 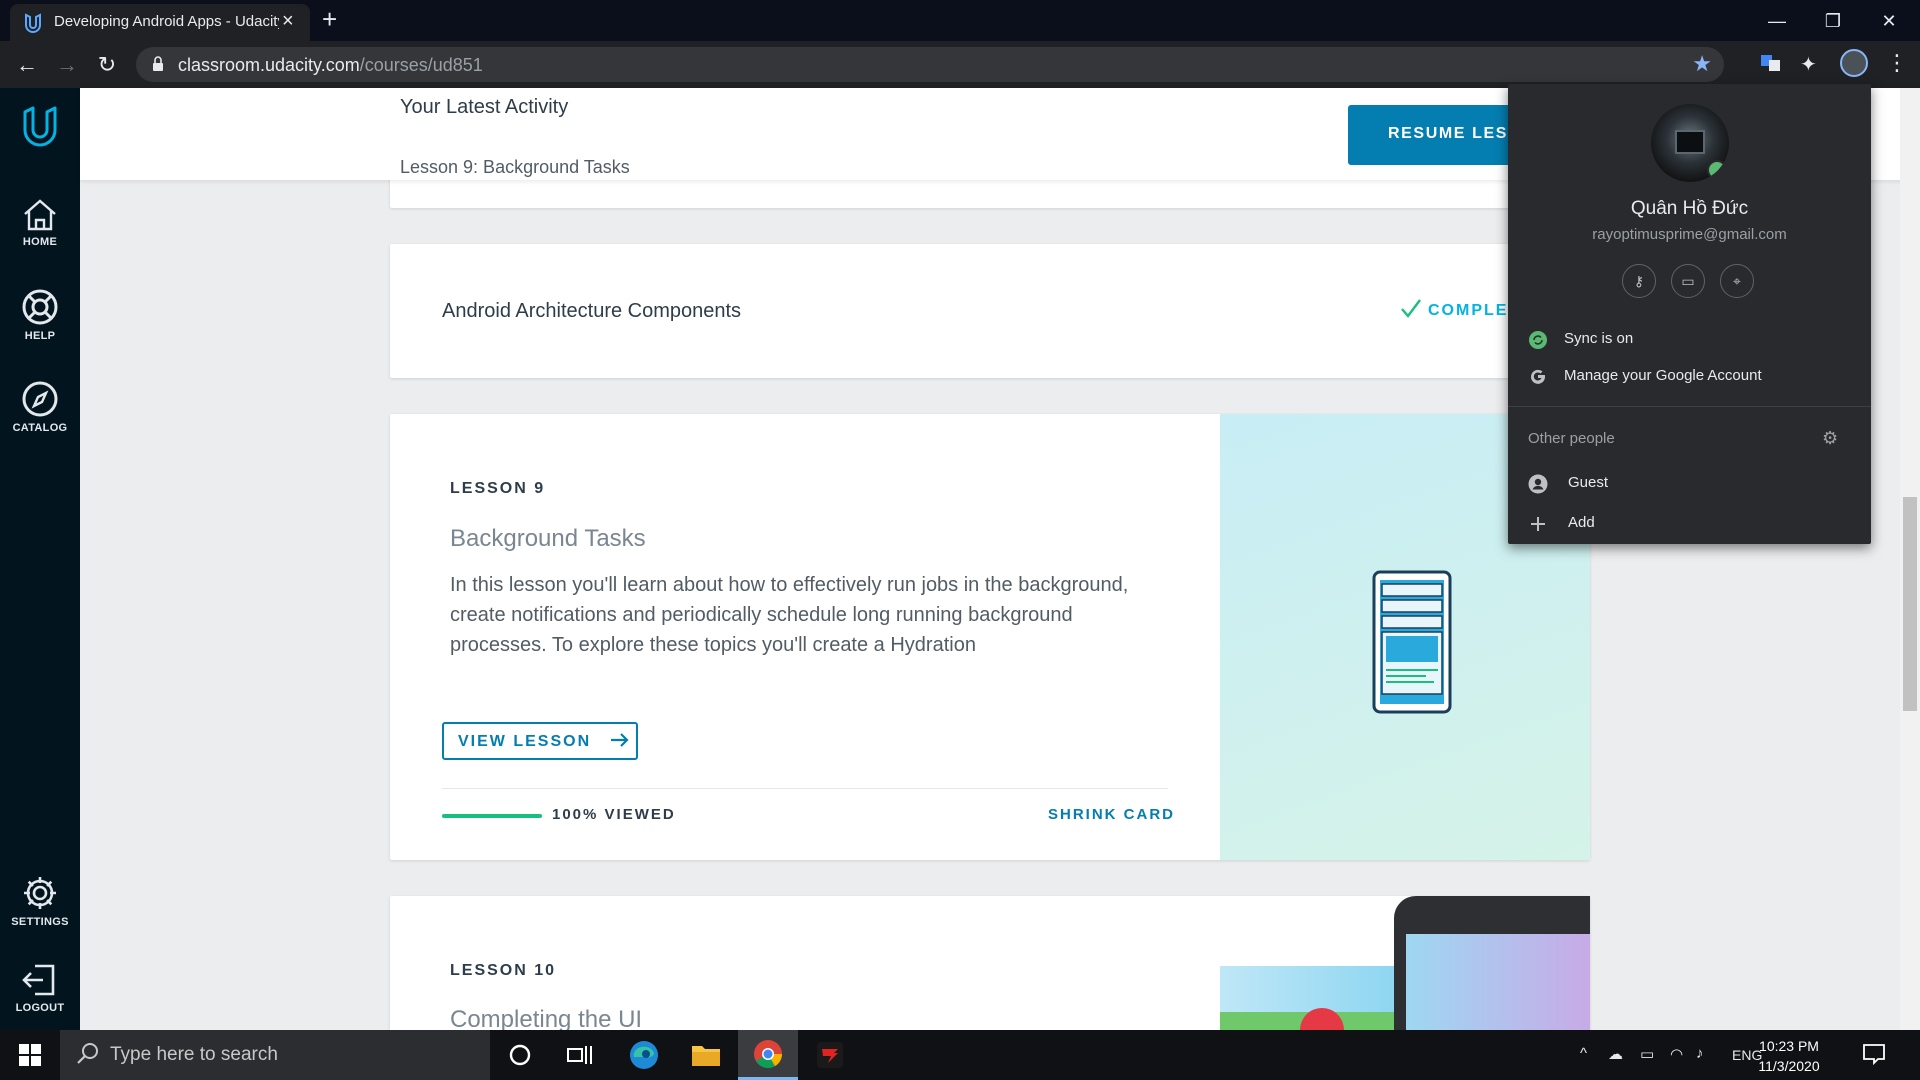 I want to click on browser-tab: Developing Android Apps - Udacity ×, so click(x=160, y=22).